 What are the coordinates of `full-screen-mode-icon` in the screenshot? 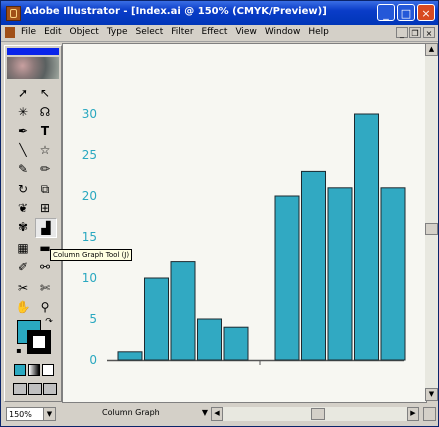 It's located at (50, 389).